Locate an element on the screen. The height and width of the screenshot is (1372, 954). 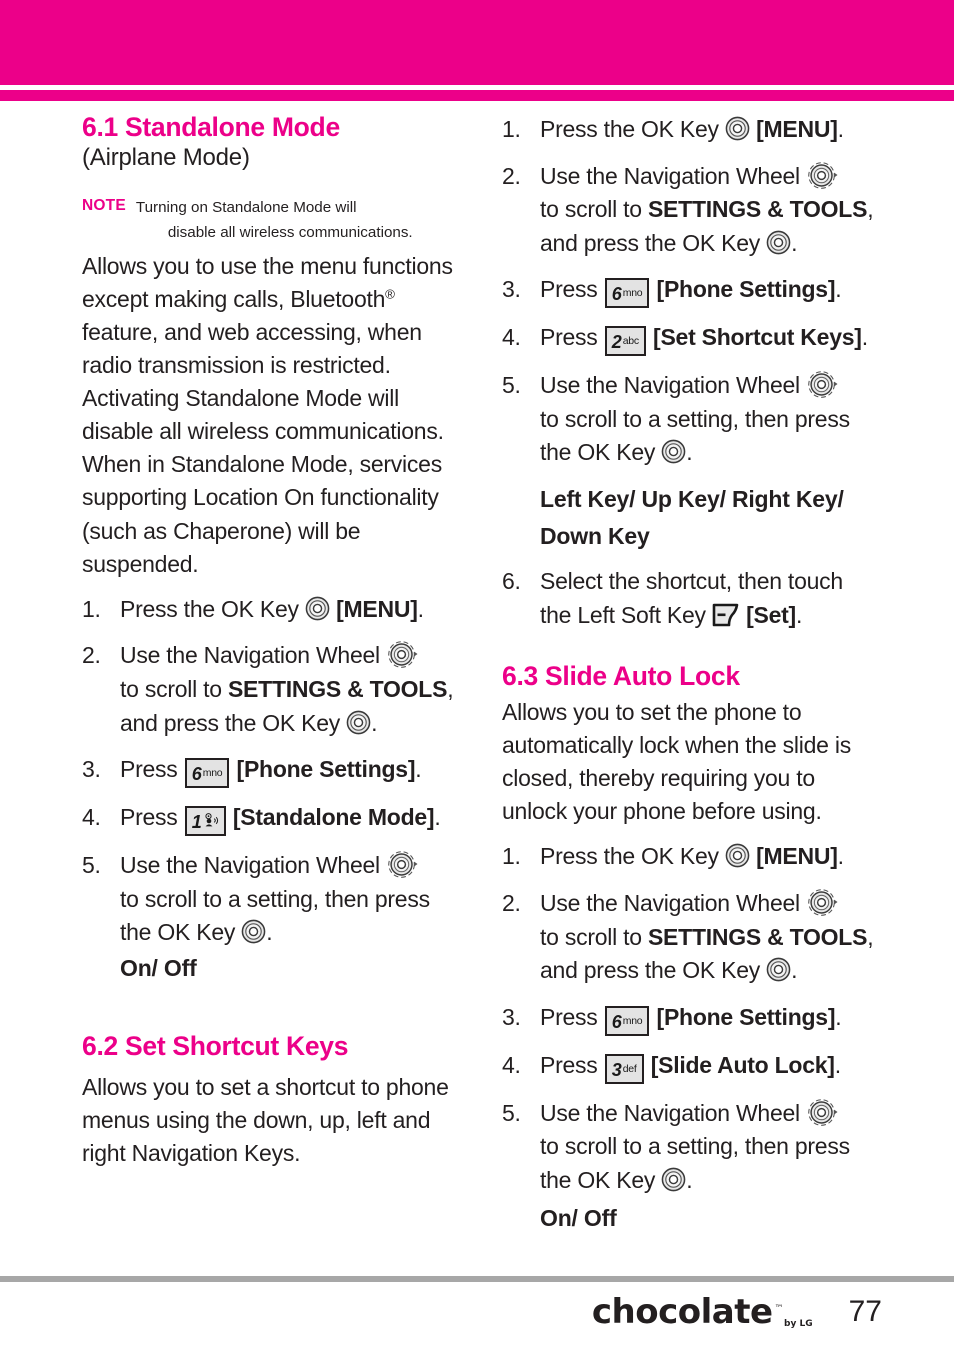
header-band is located at coordinates (477, 42).